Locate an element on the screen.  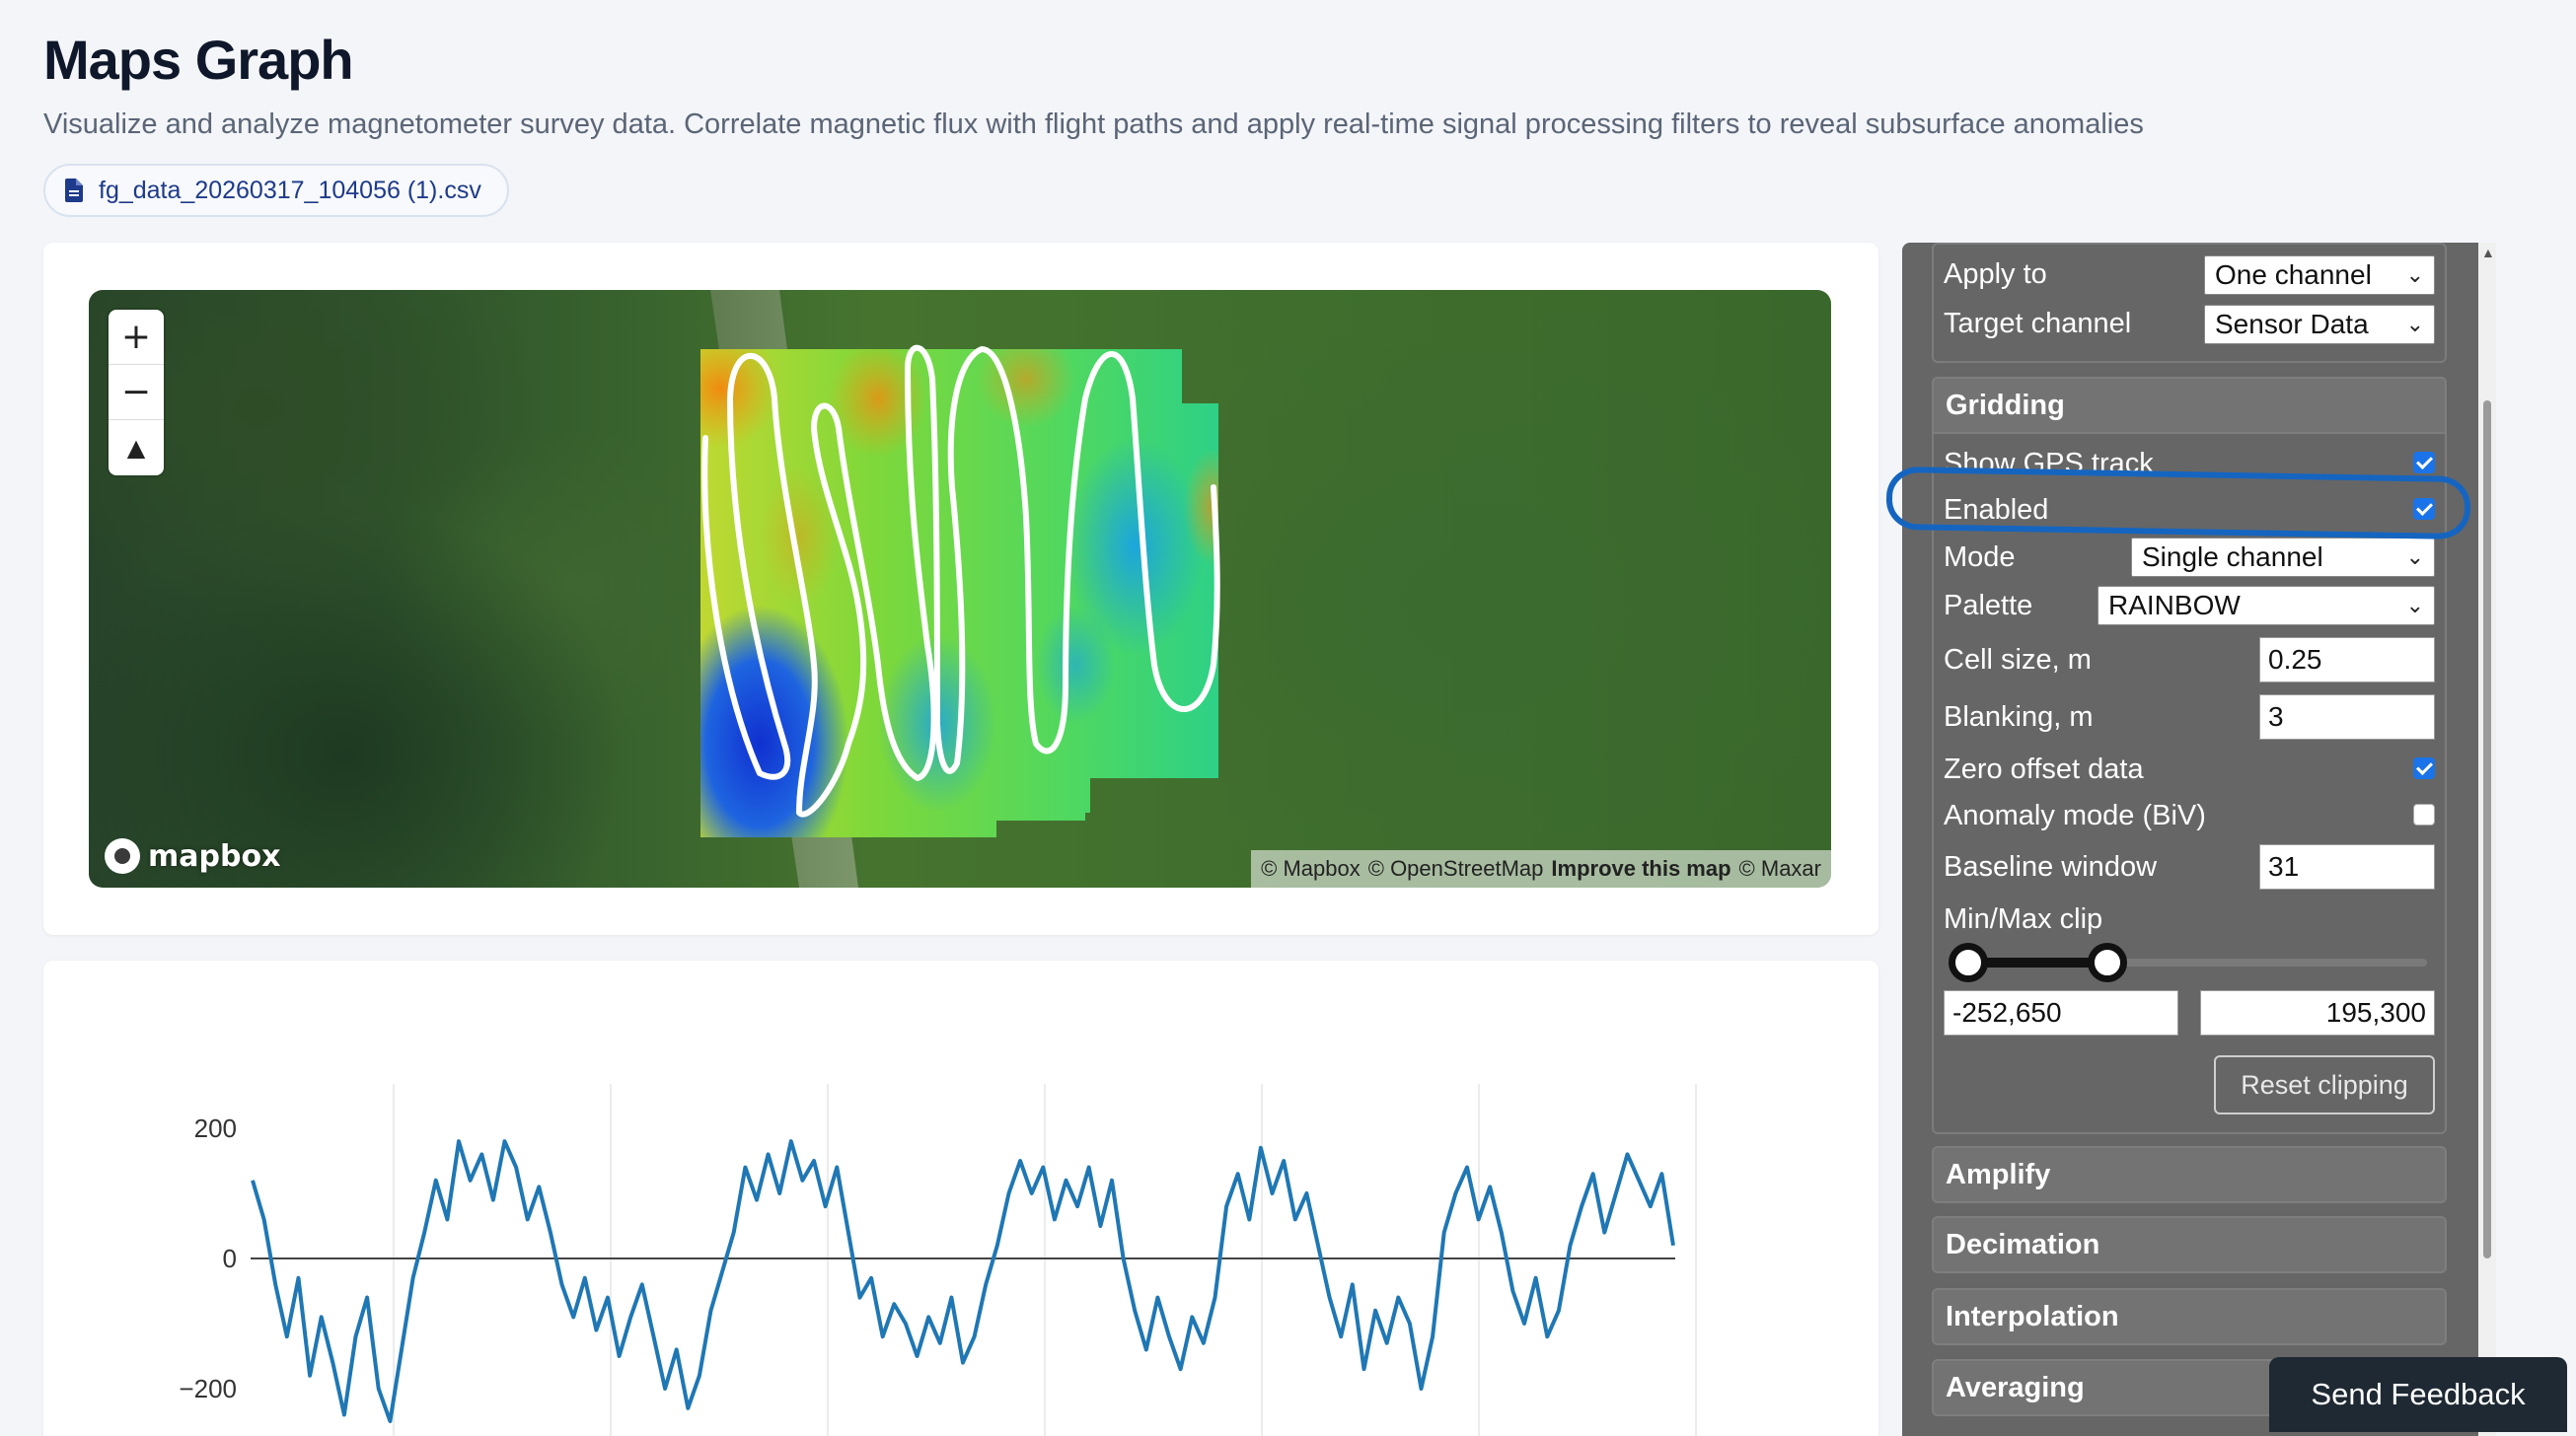
show-gps-track-checkbox is located at coordinates (2424, 462).